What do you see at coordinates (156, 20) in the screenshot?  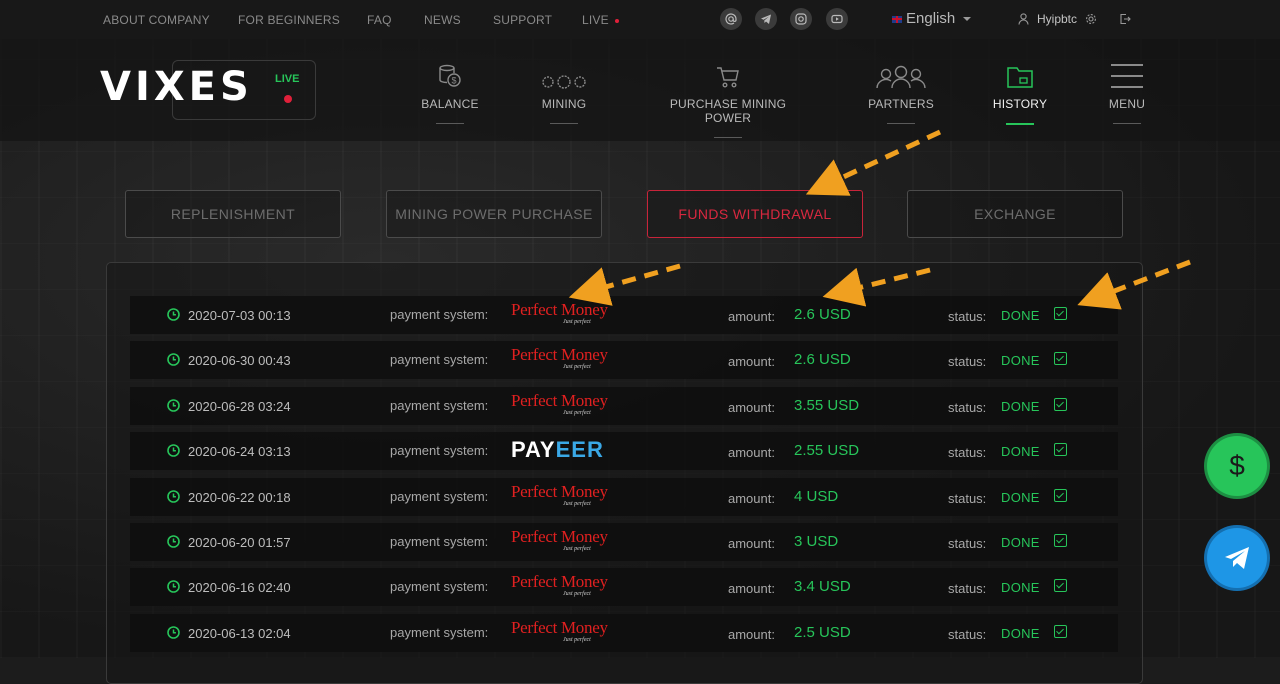 I see `about-company-link: ABOUT COMPANY` at bounding box center [156, 20].